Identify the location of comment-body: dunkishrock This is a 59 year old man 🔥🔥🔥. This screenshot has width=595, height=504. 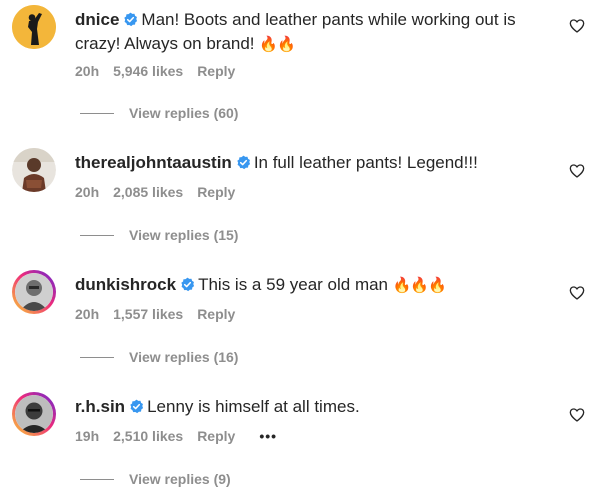
(310, 285).